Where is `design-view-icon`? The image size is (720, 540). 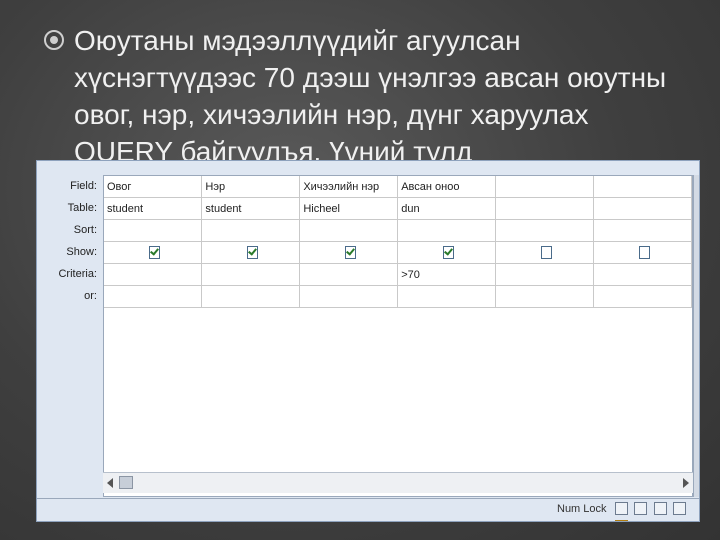 design-view-icon is located at coordinates (621, 520).